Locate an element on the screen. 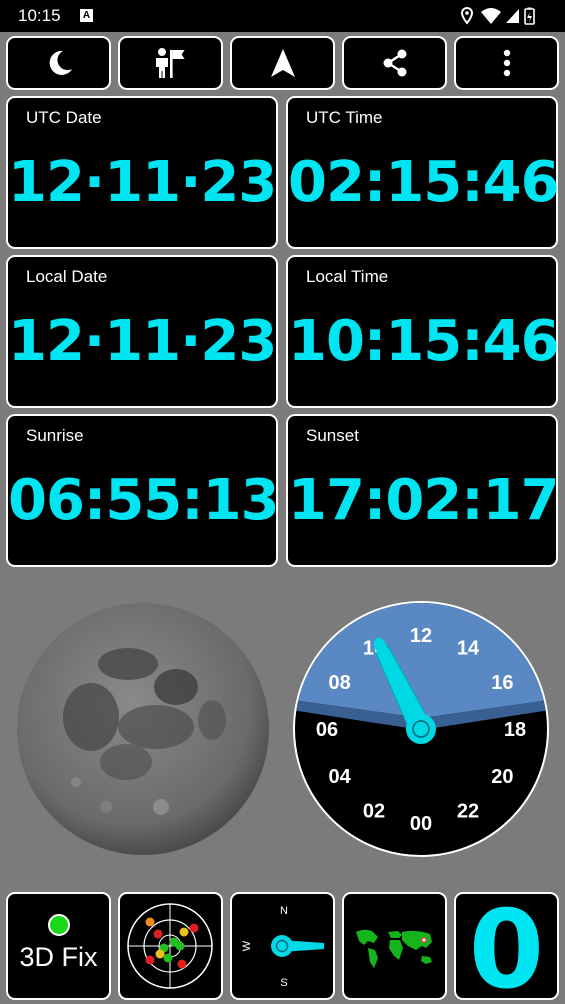 Image resolution: width=565 pixels, height=1004 pixels. hour-label-16: 16 is located at coordinates (502, 683).